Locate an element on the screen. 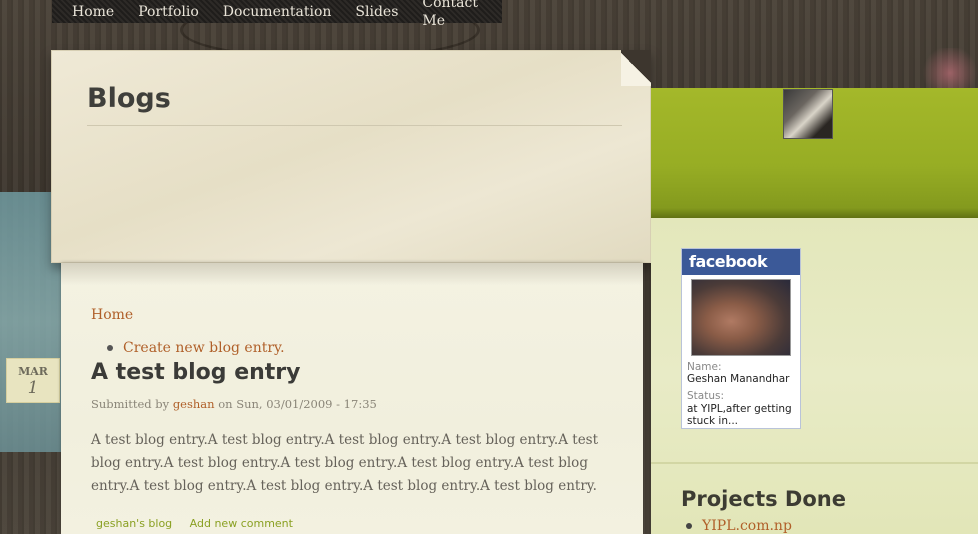 Image resolution: width=978 pixels, height=534 pixels. post-links: geshan's blog Add new comment is located at coordinates (194, 523).